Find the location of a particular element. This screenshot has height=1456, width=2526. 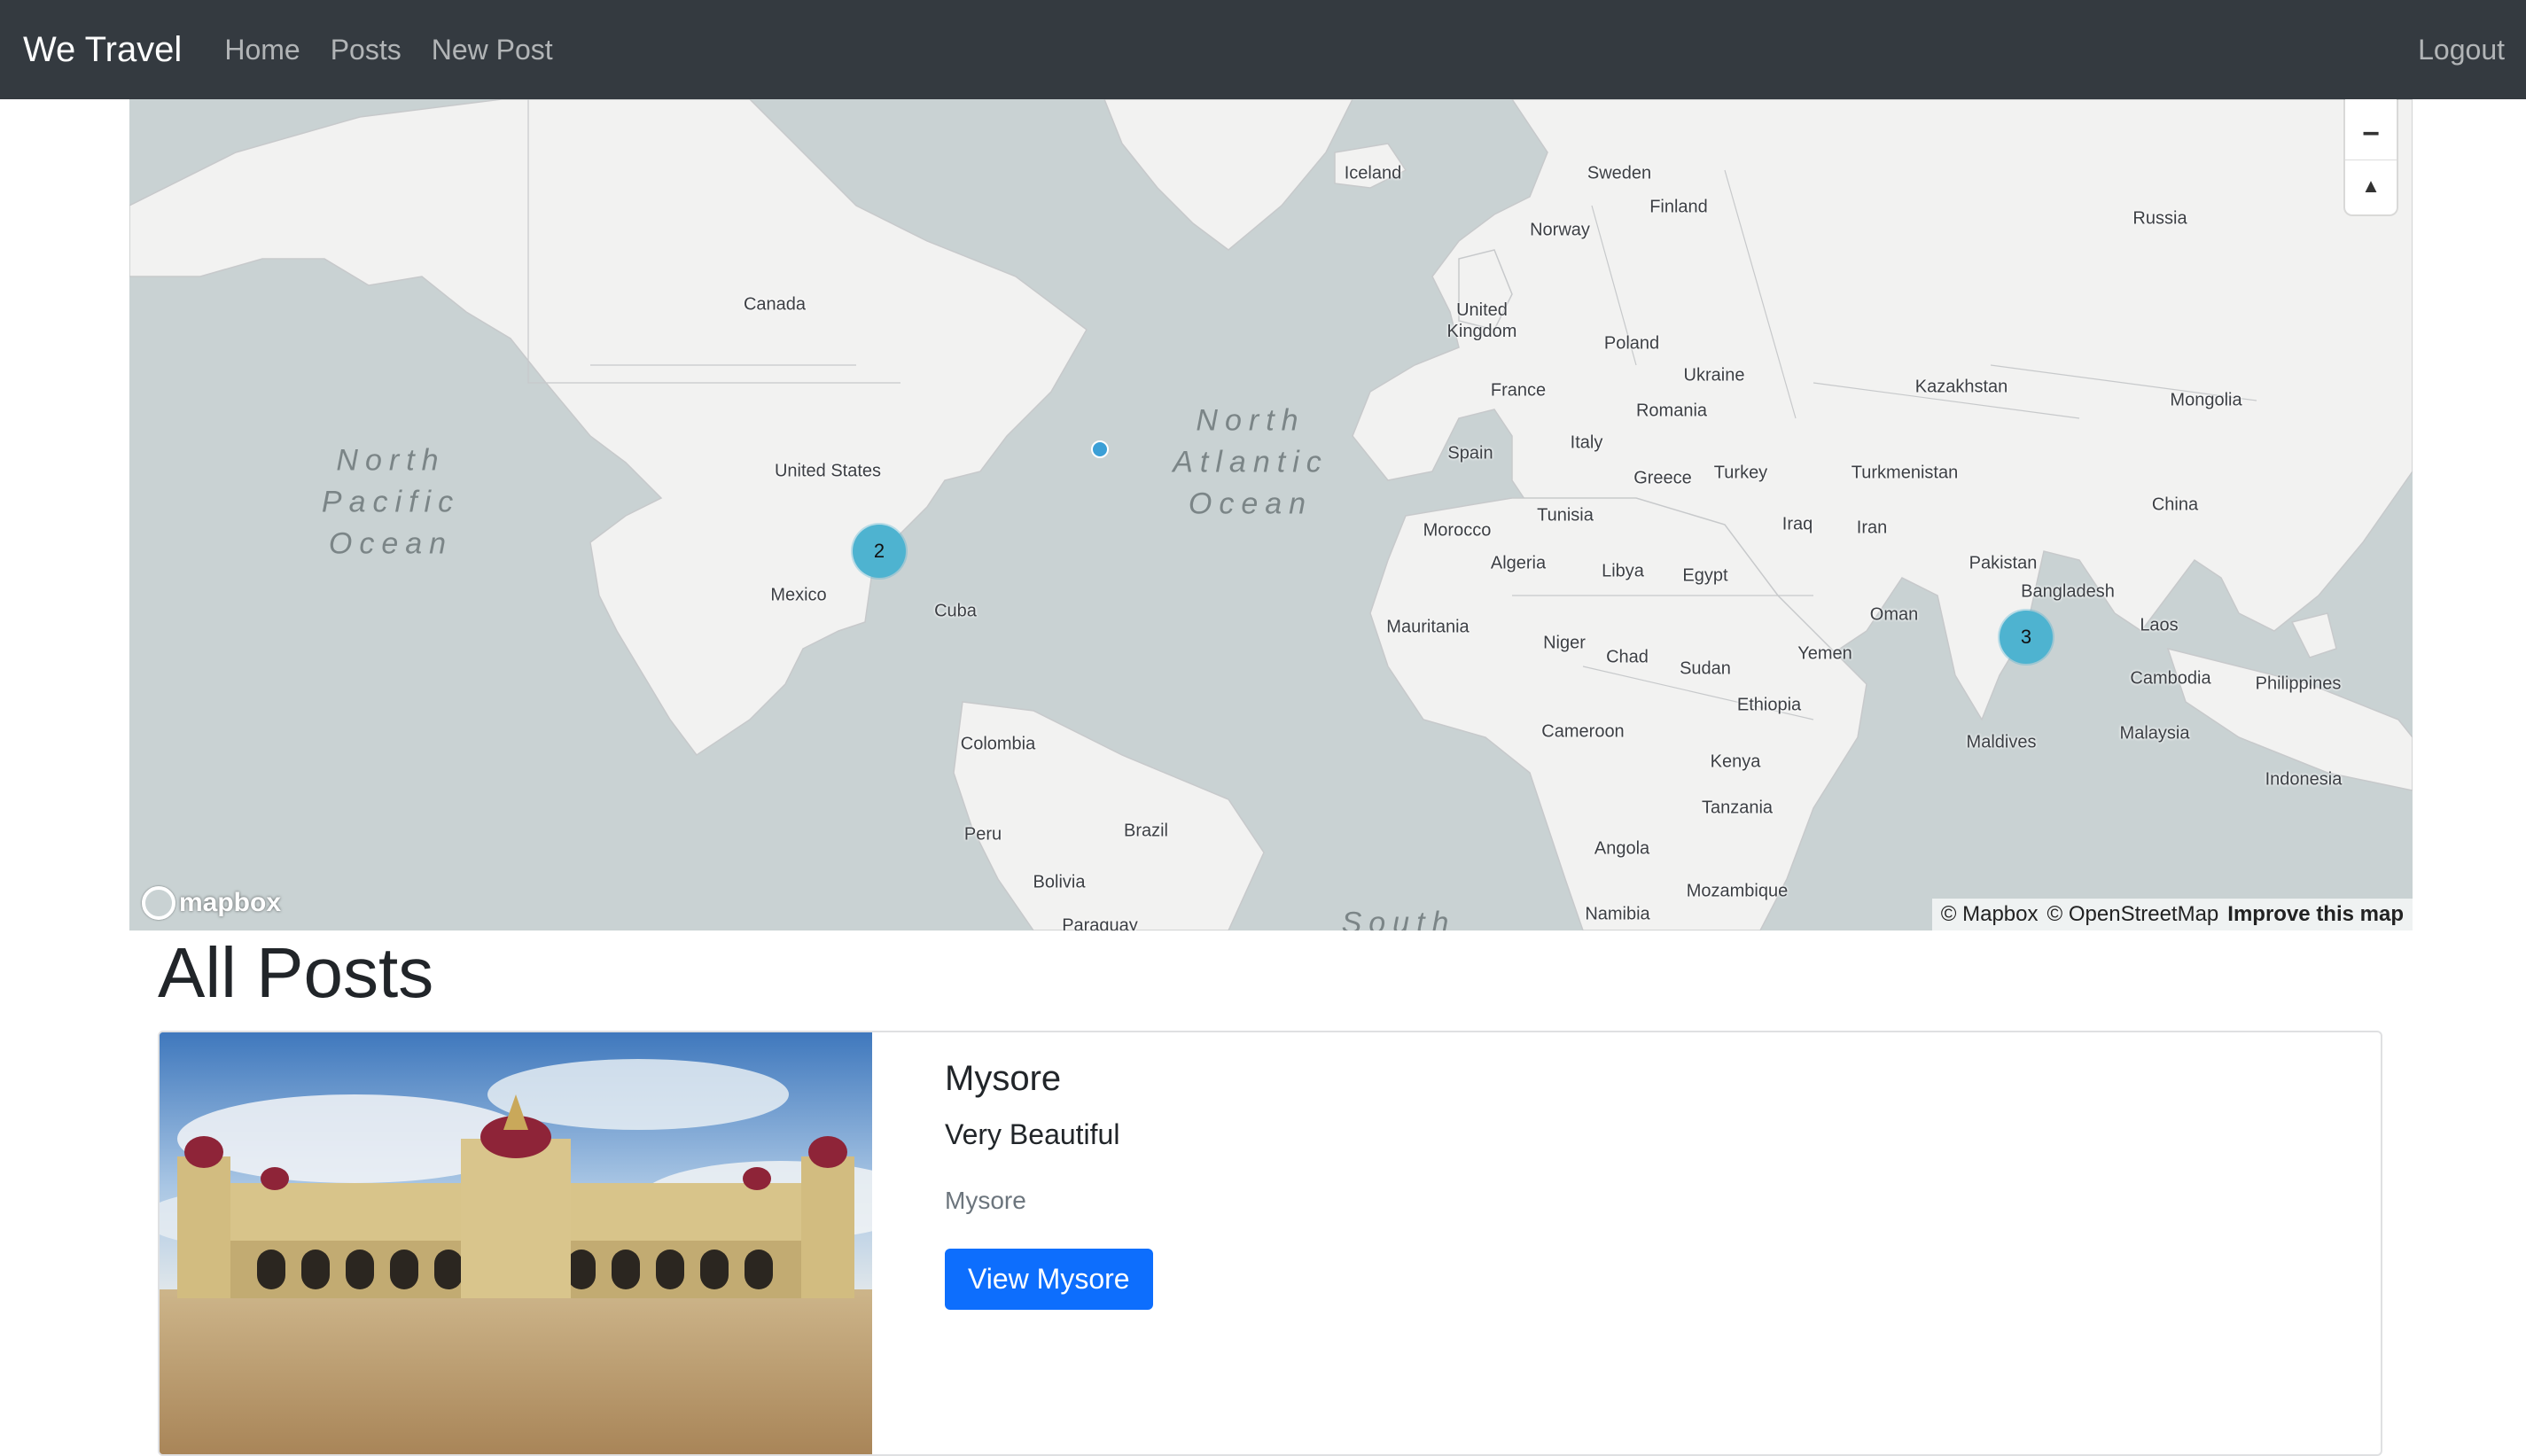

country-label: Libya is located at coordinates (1623, 571).